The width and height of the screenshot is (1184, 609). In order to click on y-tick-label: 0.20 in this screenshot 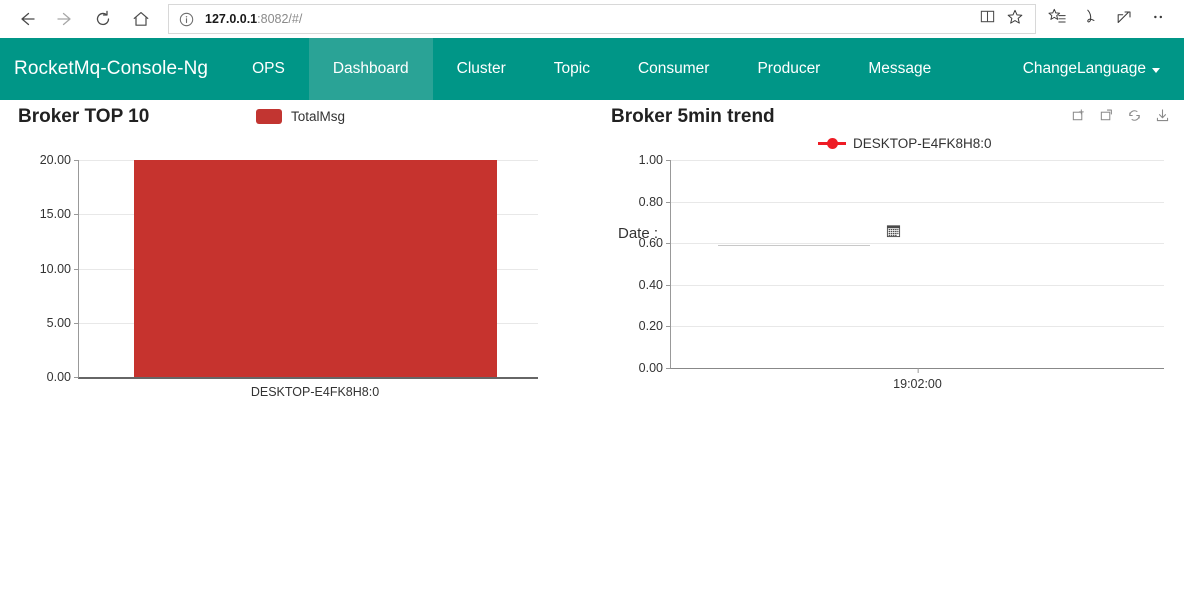, I will do `click(654, 326)`.